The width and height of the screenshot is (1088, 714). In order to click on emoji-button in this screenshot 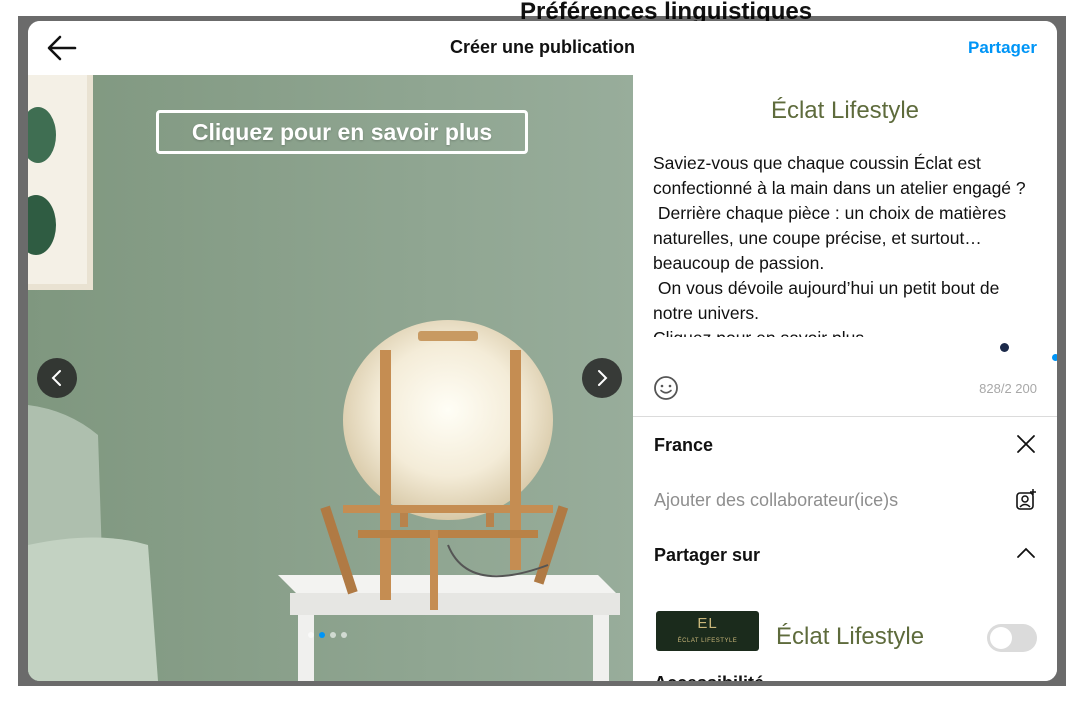, I will do `click(666, 388)`.